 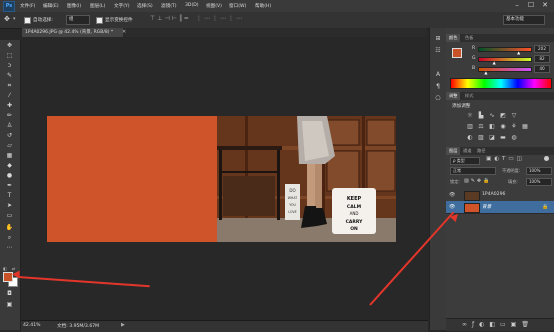 I want to click on auto-select-dropdown: 组, so click(x=78, y=20).